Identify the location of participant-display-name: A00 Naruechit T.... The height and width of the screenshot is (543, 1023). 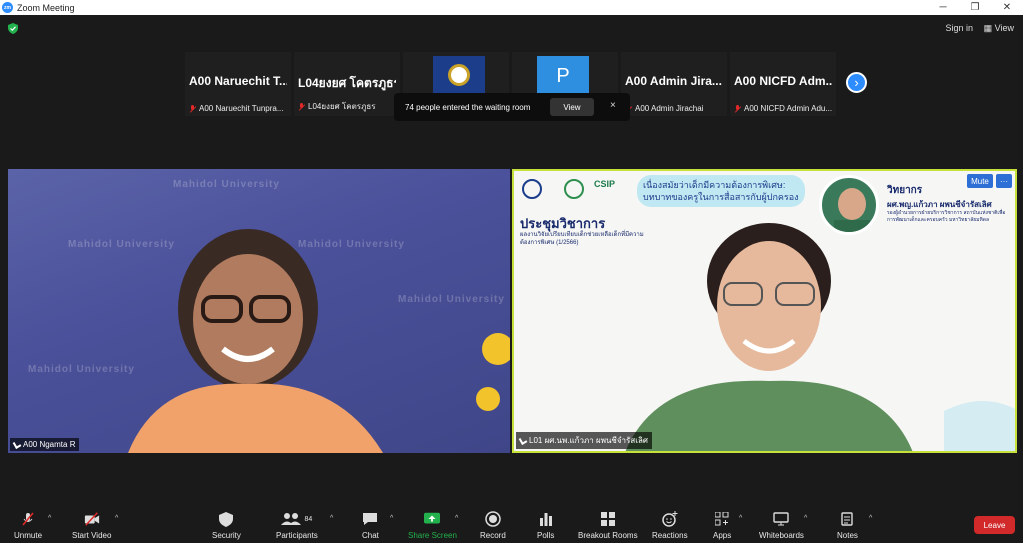
(238, 81).